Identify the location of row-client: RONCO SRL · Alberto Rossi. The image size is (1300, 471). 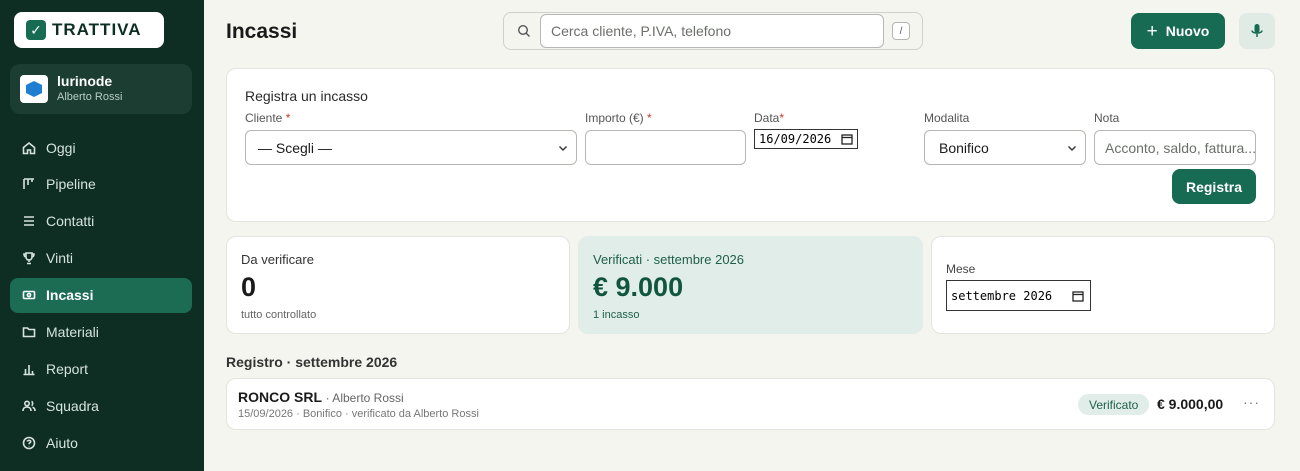
(321, 397).